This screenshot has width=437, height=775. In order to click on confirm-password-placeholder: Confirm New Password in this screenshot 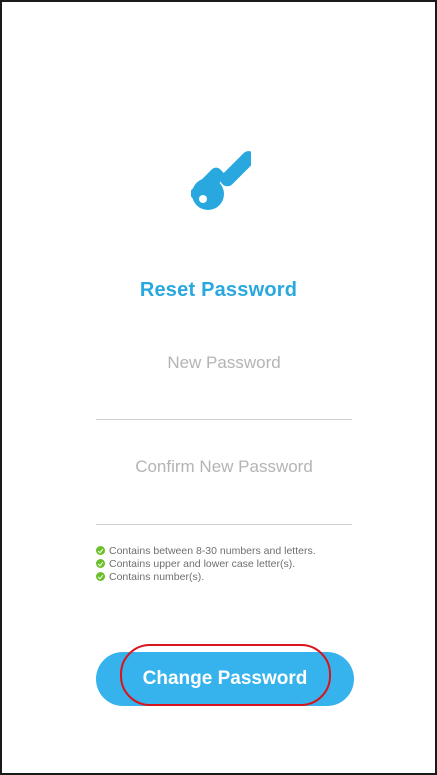, I will do `click(224, 466)`.